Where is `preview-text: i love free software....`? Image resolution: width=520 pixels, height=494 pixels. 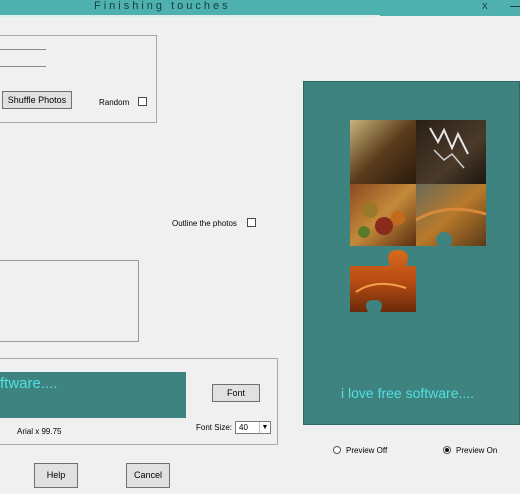
preview-text: i love free software.... is located at coordinates (408, 393).